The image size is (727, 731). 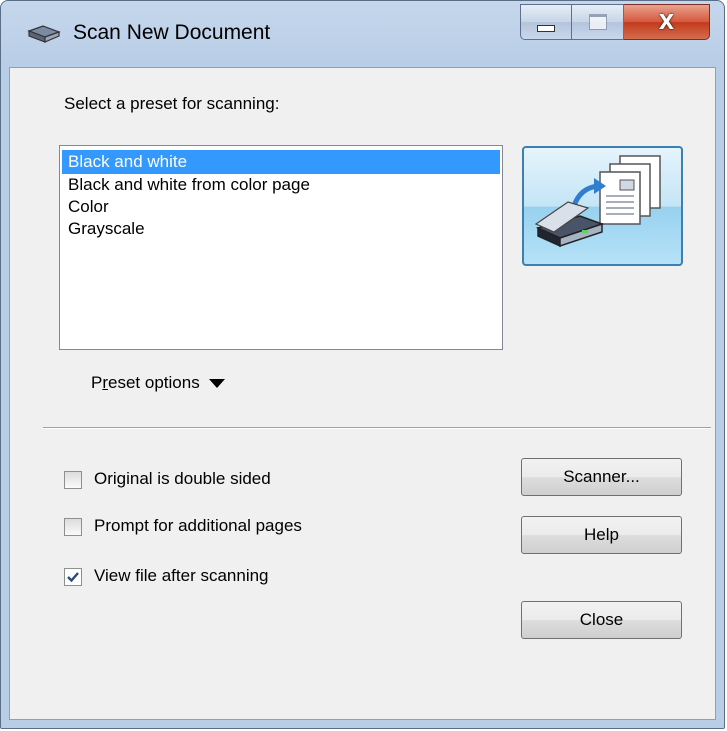 I want to click on maximize-button, so click(x=598, y=22).